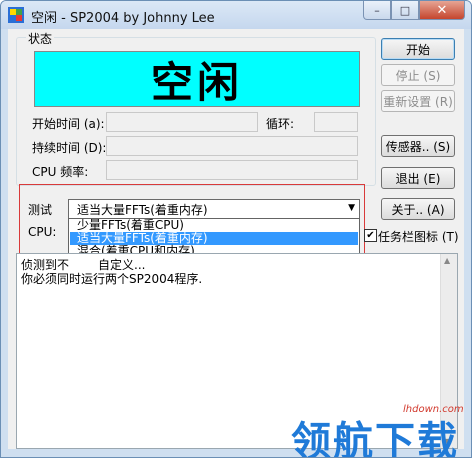  What do you see at coordinates (142, 210) in the screenshot?
I see `test-select-value: 适当大量FFTs(着重内存)` at bounding box center [142, 210].